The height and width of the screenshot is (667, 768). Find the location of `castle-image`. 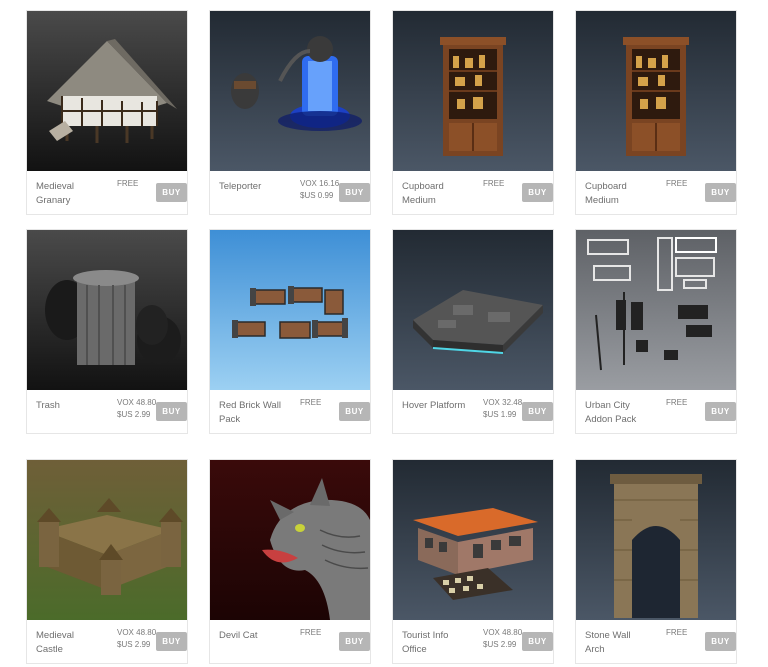

castle-image is located at coordinates (107, 540).